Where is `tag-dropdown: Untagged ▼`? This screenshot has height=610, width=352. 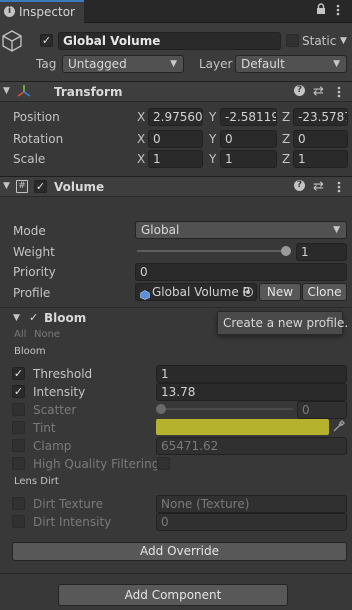
tag-dropdown: Untagged ▼ is located at coordinates (123, 64).